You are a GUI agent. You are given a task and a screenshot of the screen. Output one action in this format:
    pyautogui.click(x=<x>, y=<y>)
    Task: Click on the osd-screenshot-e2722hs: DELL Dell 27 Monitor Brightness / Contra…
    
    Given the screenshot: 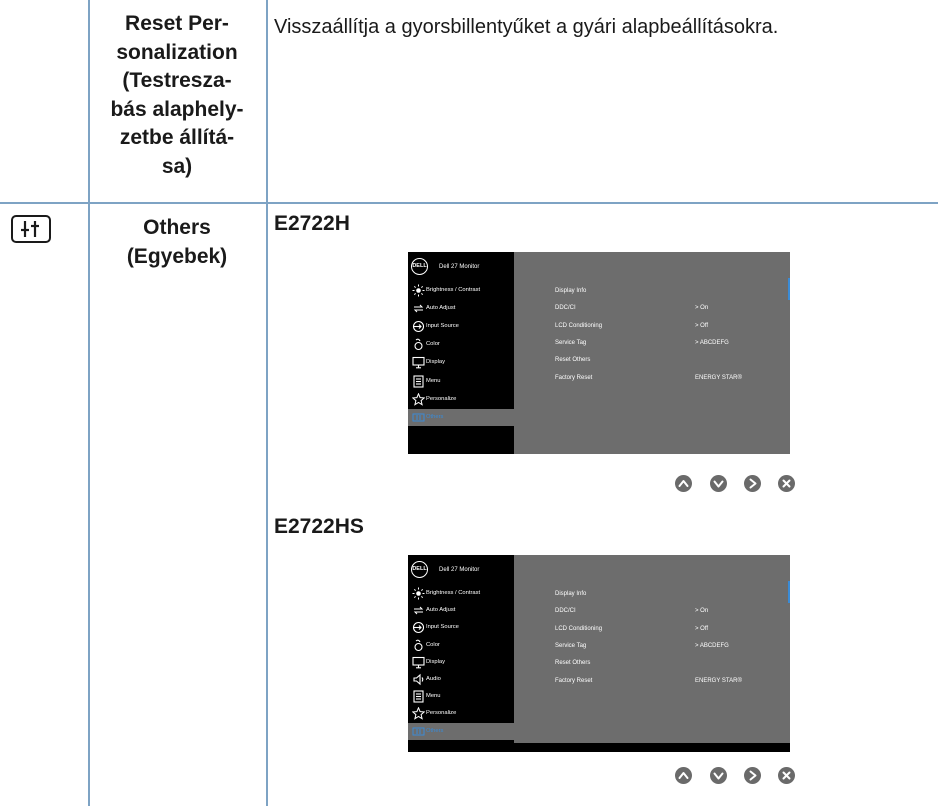 What is the action you would take?
    pyautogui.click(x=599, y=653)
    